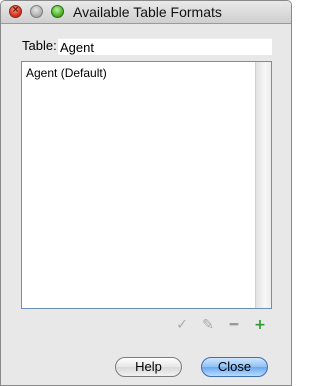 This screenshot has height=386, width=320. What do you see at coordinates (260, 325) in the screenshot?
I see `add-plus-icon: +` at bounding box center [260, 325].